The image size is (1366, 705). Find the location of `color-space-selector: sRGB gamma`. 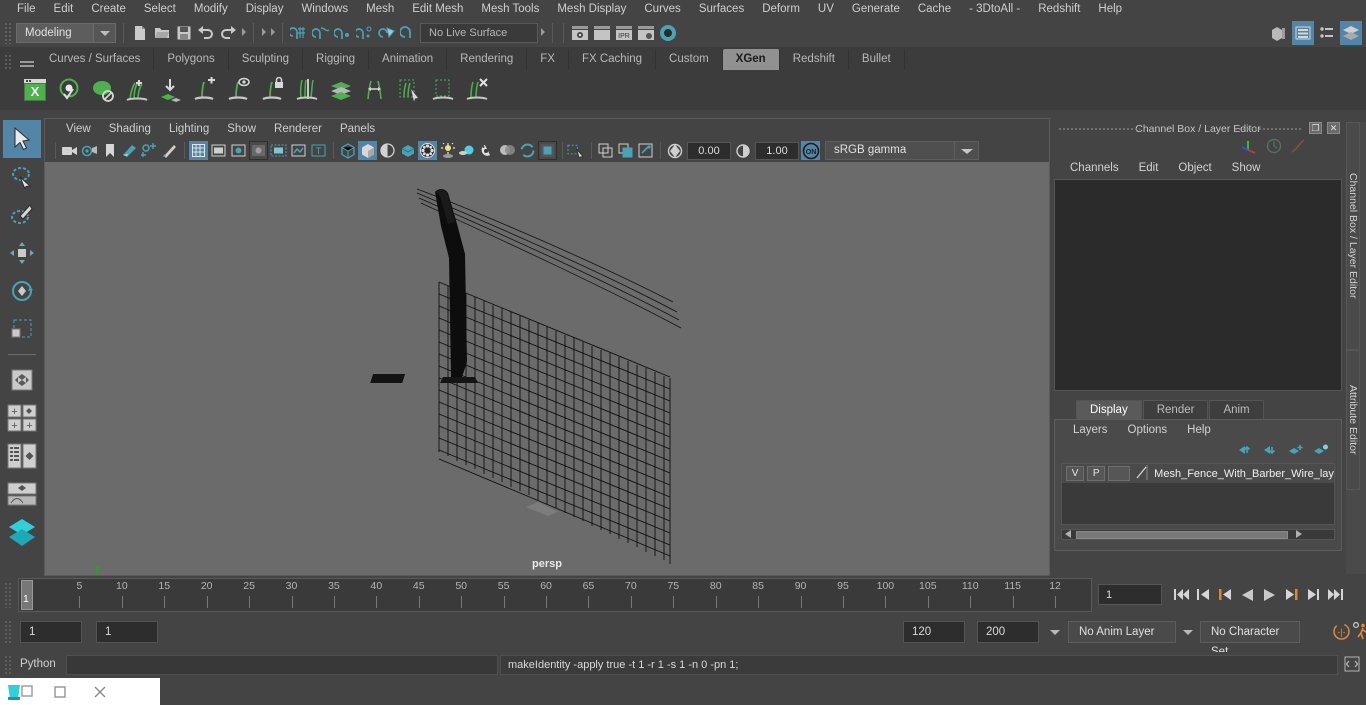

color-space-selector: sRGB gamma is located at coordinates (890, 150).